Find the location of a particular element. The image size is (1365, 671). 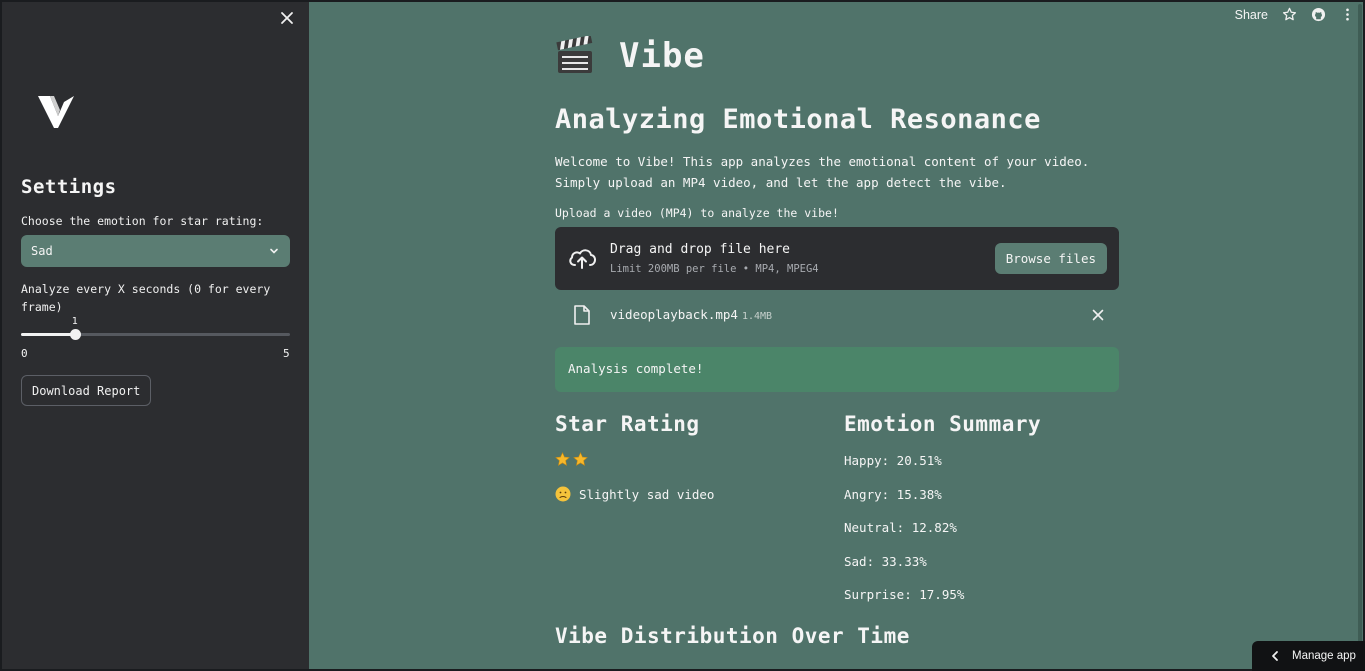

emotion-summary-heading: Emotion Summary is located at coordinates (943, 424).